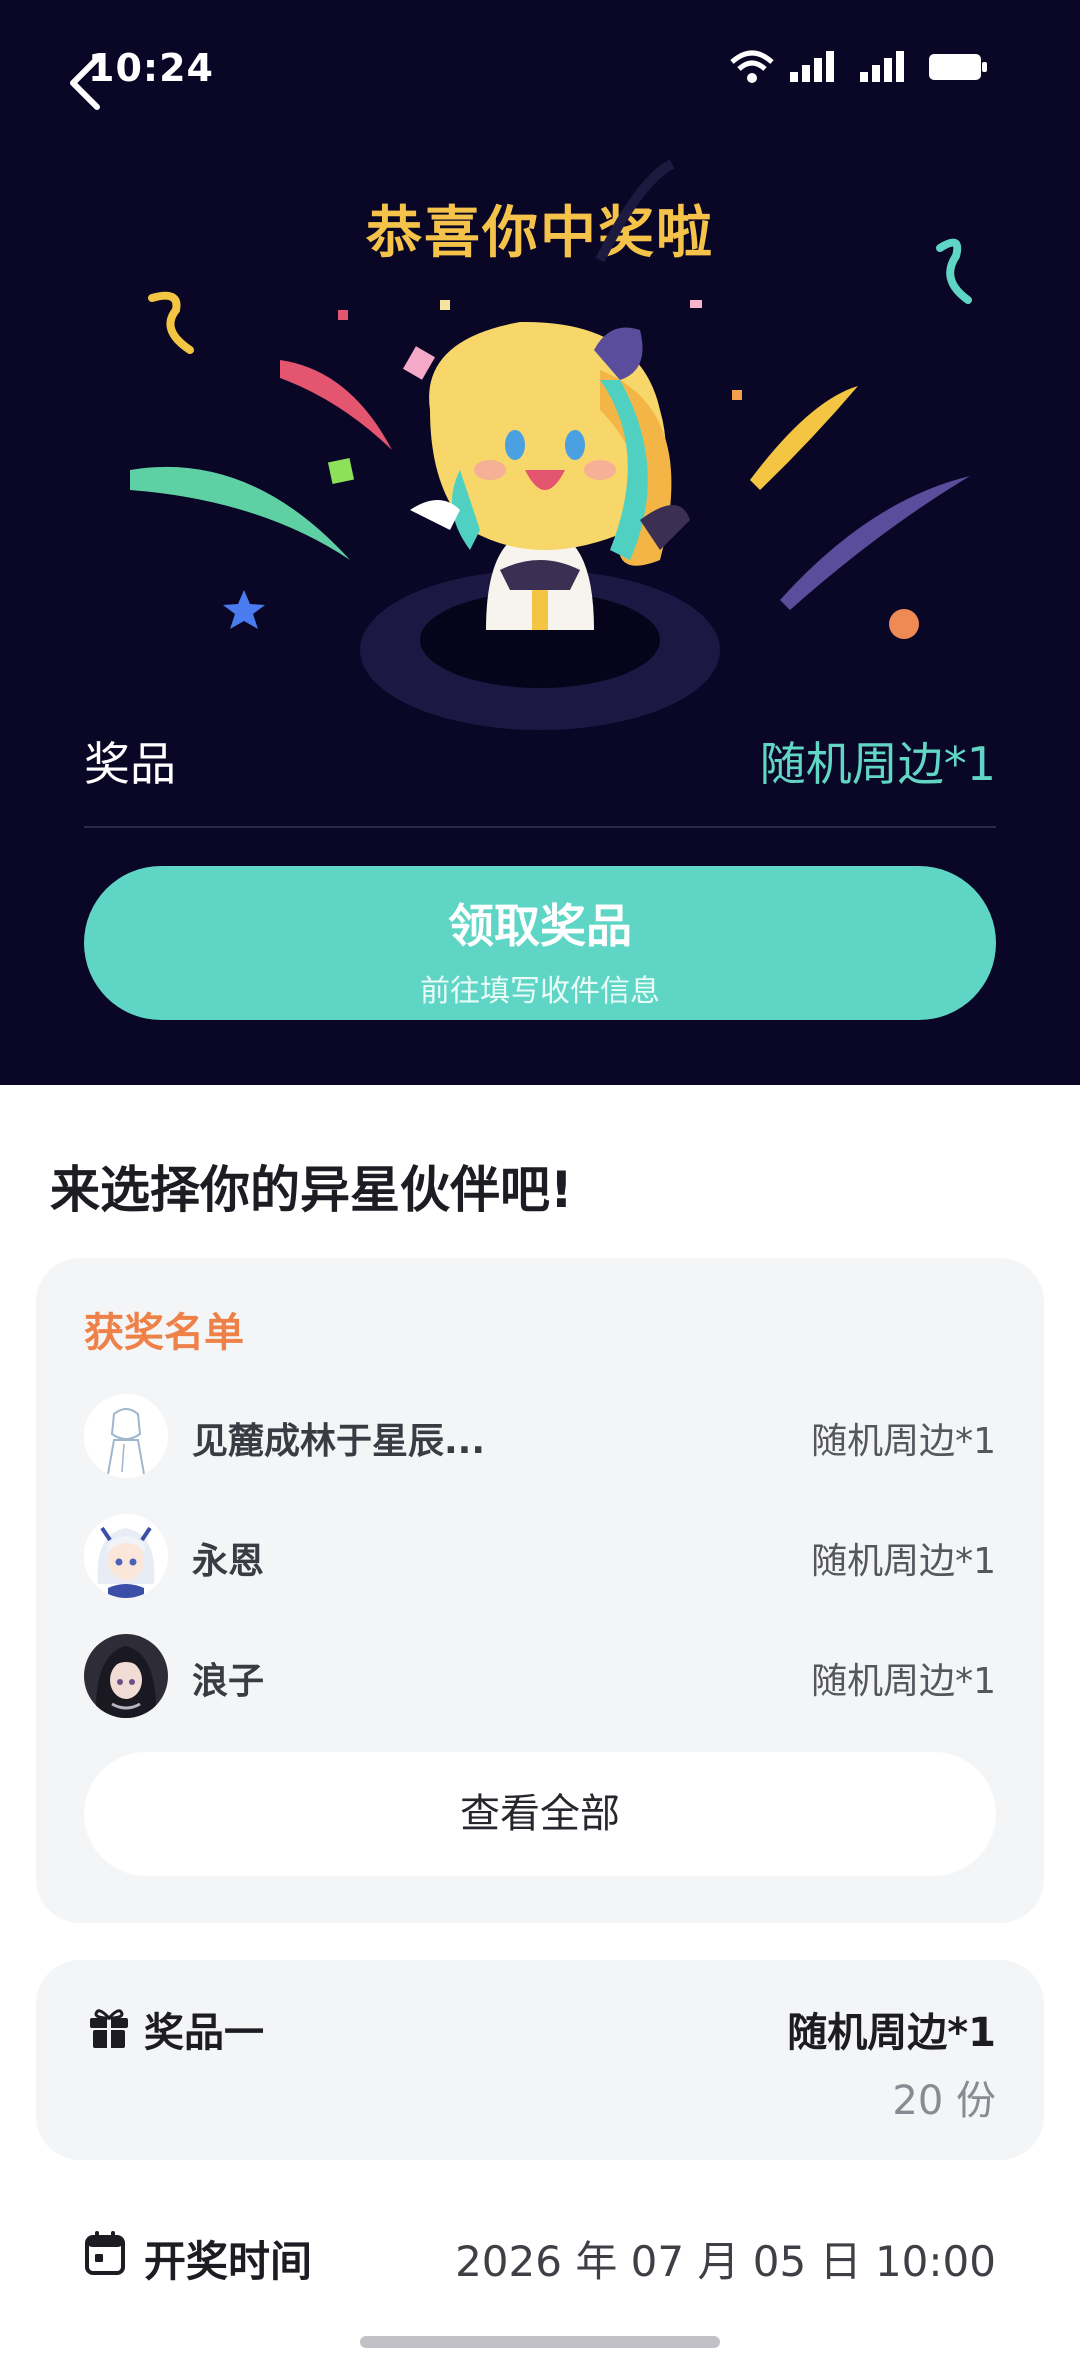  What do you see at coordinates (859, 67) in the screenshot?
I see `status-icons` at bounding box center [859, 67].